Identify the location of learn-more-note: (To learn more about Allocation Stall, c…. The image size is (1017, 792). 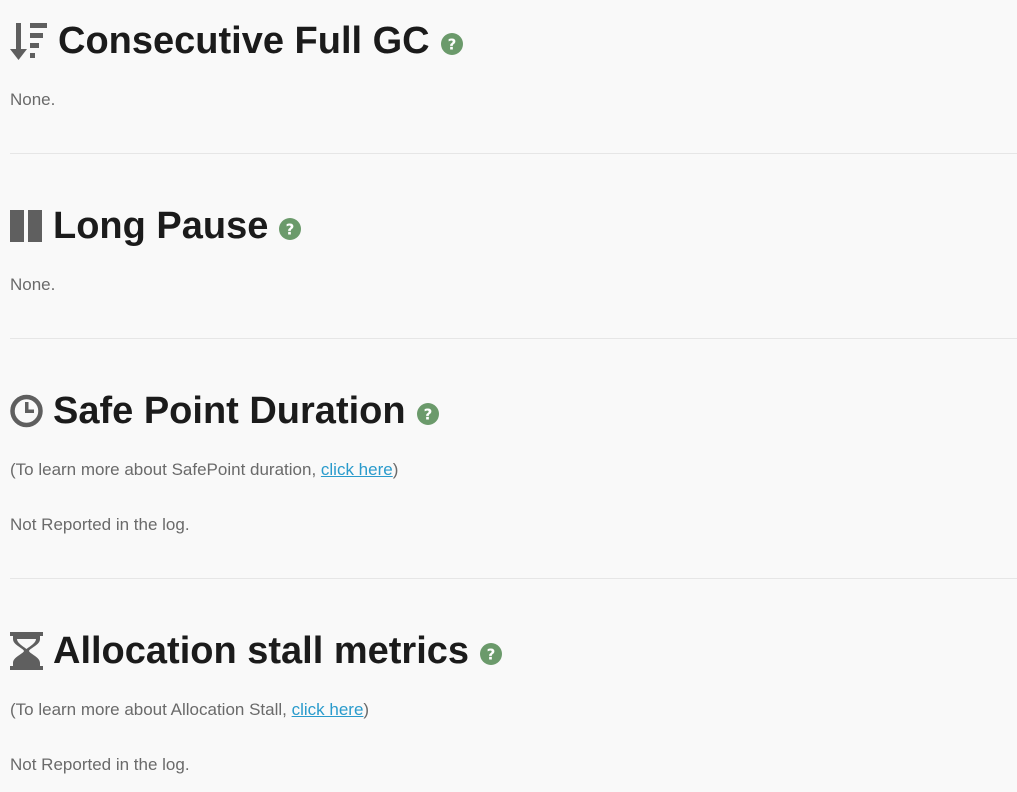
(189, 710).